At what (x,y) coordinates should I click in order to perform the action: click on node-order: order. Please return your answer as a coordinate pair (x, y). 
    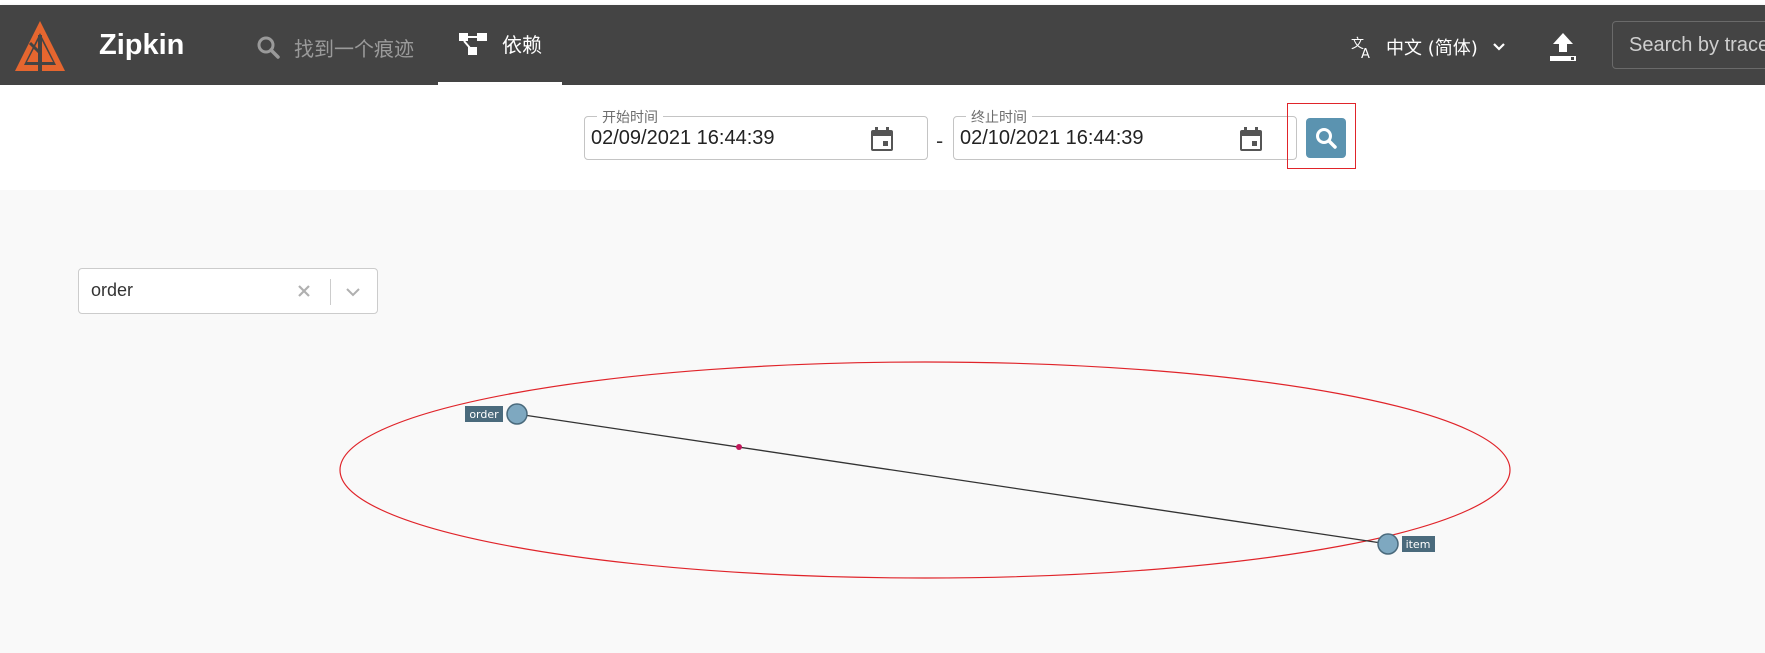
    Looking at the image, I should click on (496, 414).